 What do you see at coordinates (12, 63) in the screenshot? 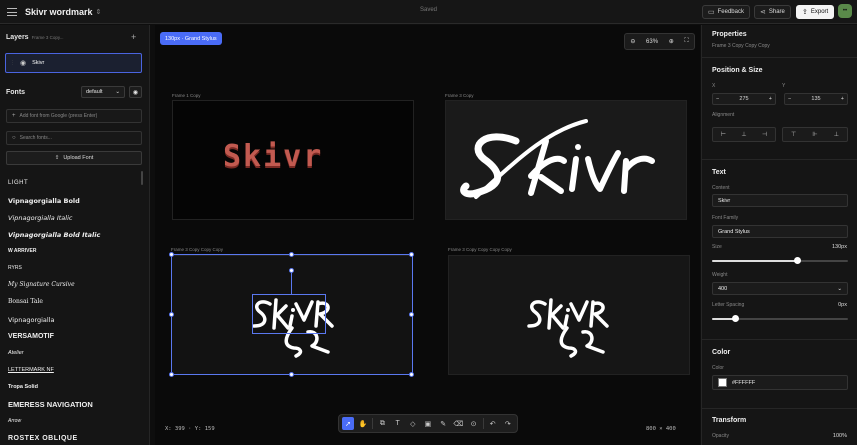
I see `drag-handle-icon: ⋮` at bounding box center [12, 63].